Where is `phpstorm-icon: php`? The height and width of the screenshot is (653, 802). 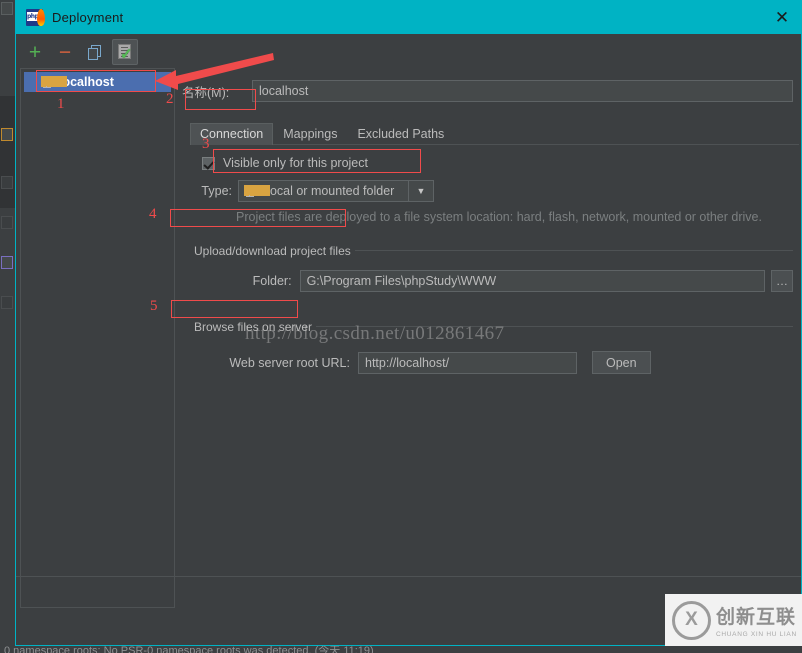 phpstorm-icon: php is located at coordinates (35, 17).